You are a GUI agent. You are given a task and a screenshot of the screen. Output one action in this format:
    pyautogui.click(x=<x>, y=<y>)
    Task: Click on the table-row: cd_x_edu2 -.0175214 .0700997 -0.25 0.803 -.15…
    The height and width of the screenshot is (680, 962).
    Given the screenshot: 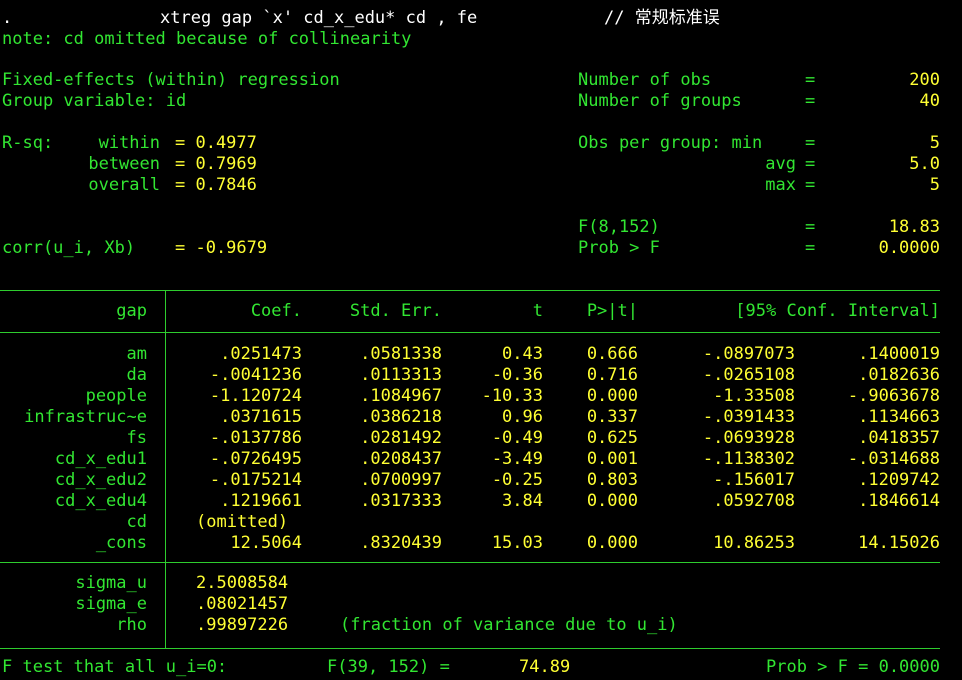 What is the action you would take?
    pyautogui.click(x=481, y=480)
    